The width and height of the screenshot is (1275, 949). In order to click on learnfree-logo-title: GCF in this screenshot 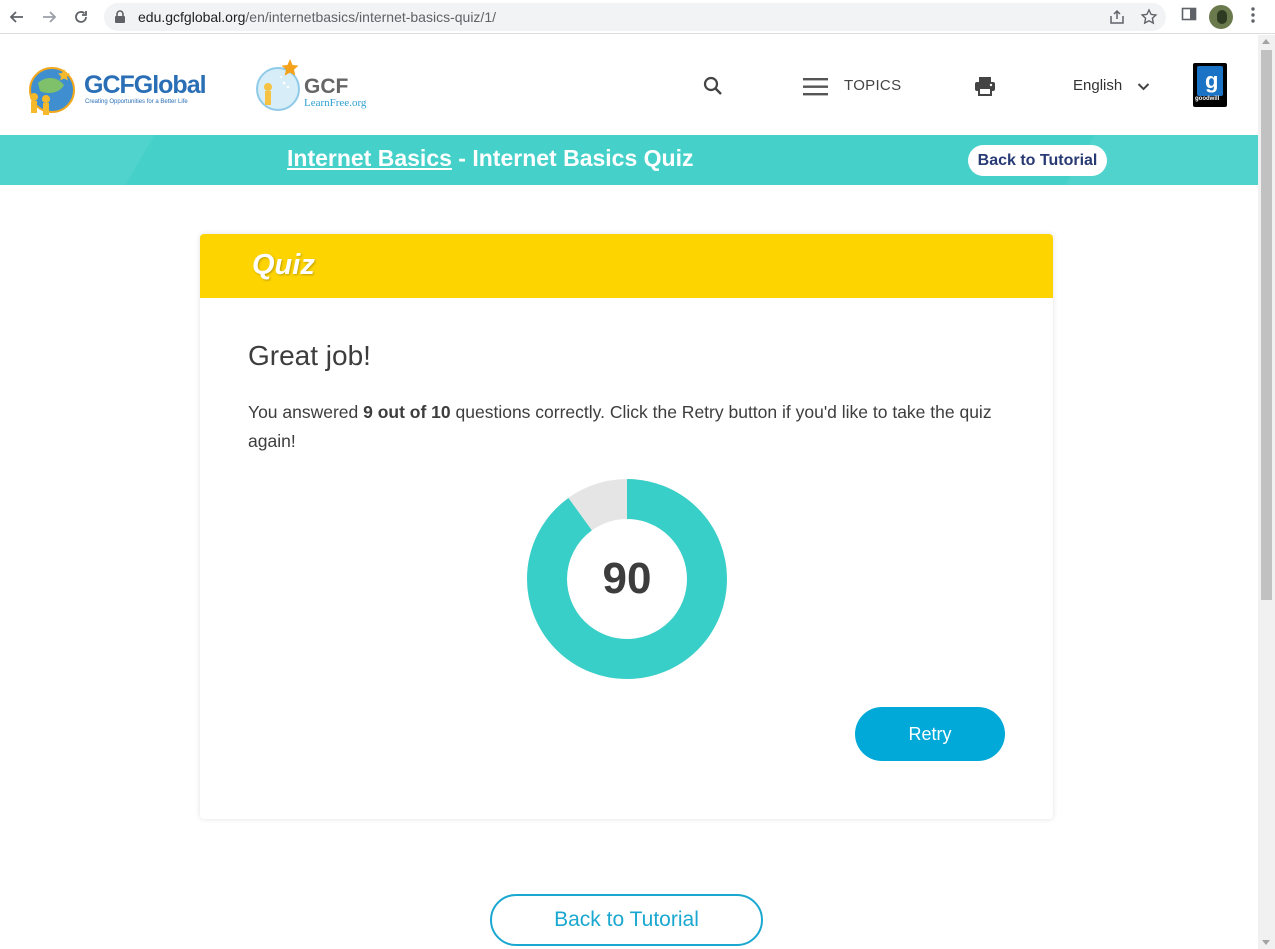, I will do `click(326, 86)`.